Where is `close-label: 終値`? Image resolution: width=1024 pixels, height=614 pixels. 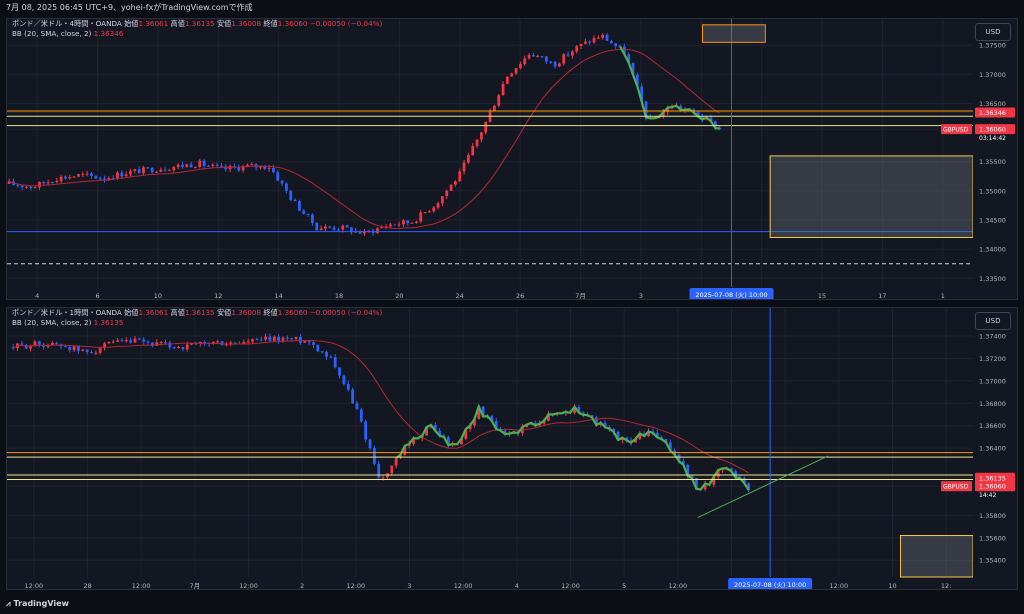 close-label: 終値 is located at coordinates (270, 312).